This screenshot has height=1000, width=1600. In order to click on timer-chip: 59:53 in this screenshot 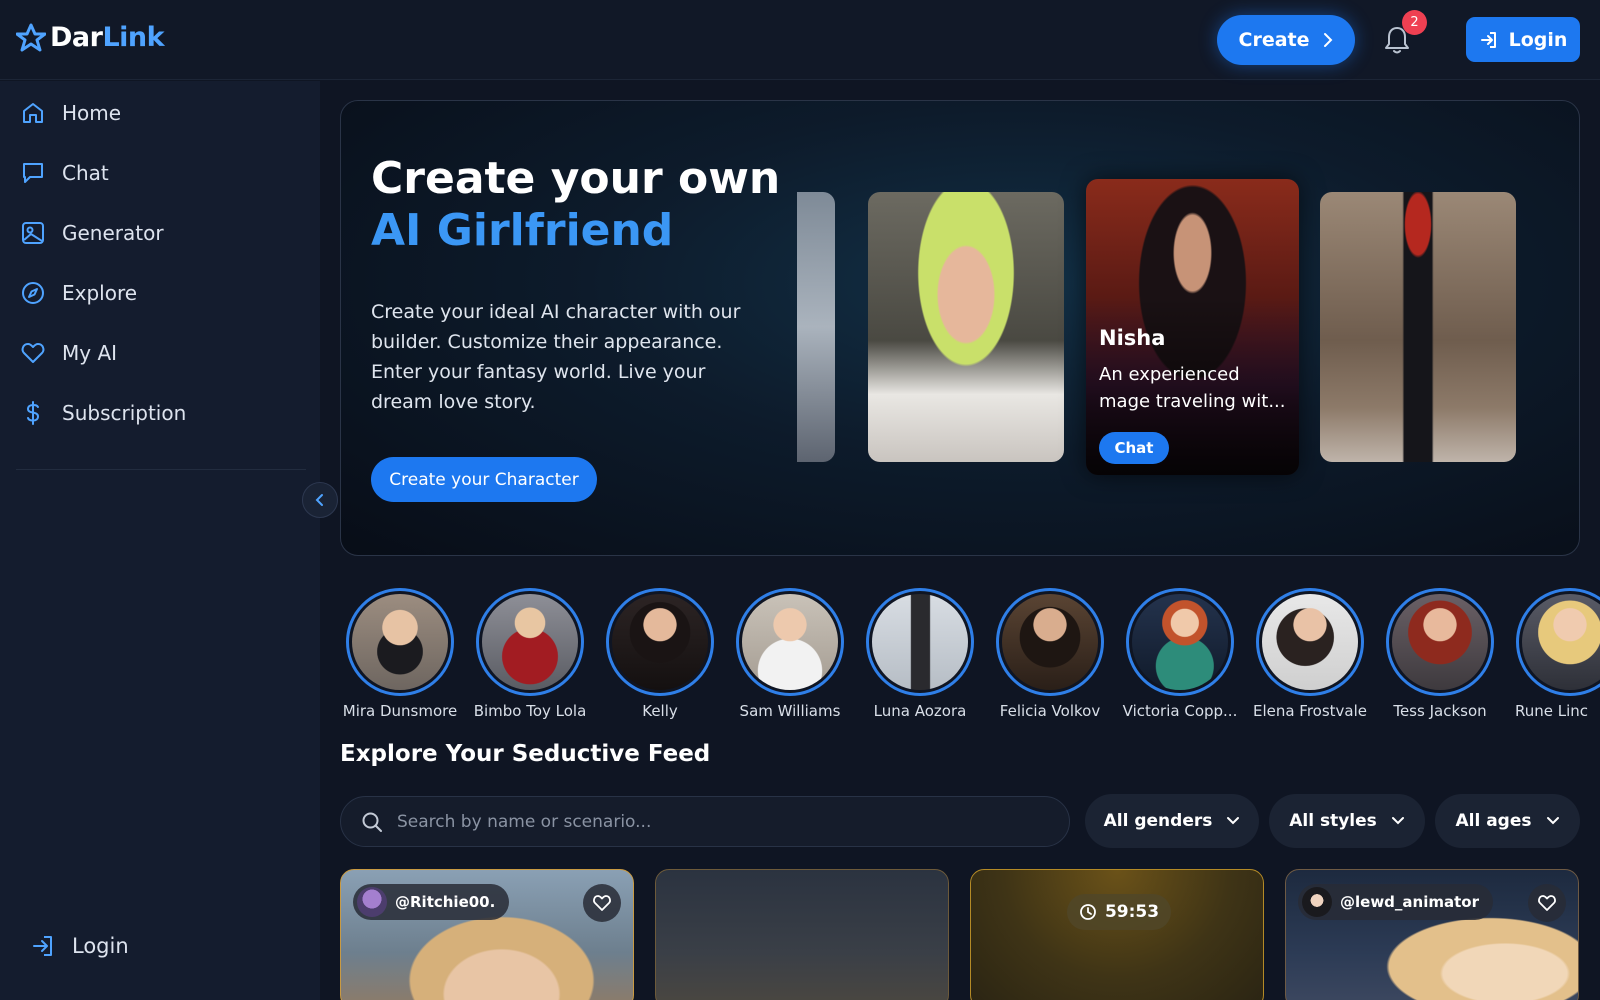, I will do `click(1119, 912)`.